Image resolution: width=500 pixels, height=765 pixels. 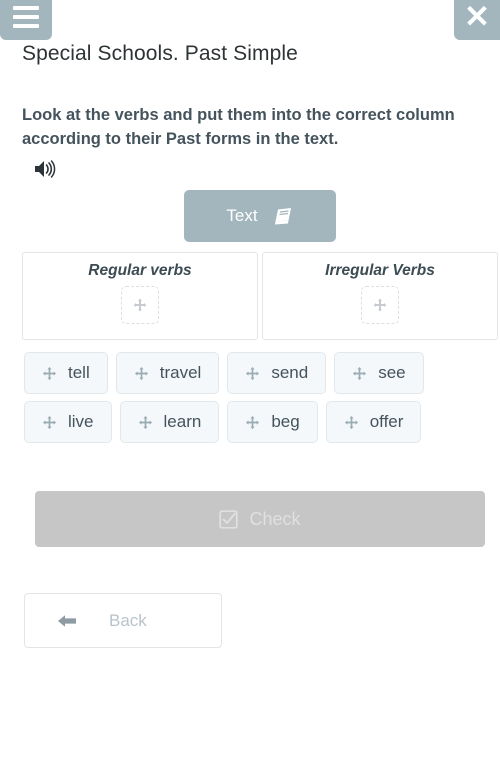 What do you see at coordinates (180, 372) in the screenshot?
I see `verb-chip-label: travel` at bounding box center [180, 372].